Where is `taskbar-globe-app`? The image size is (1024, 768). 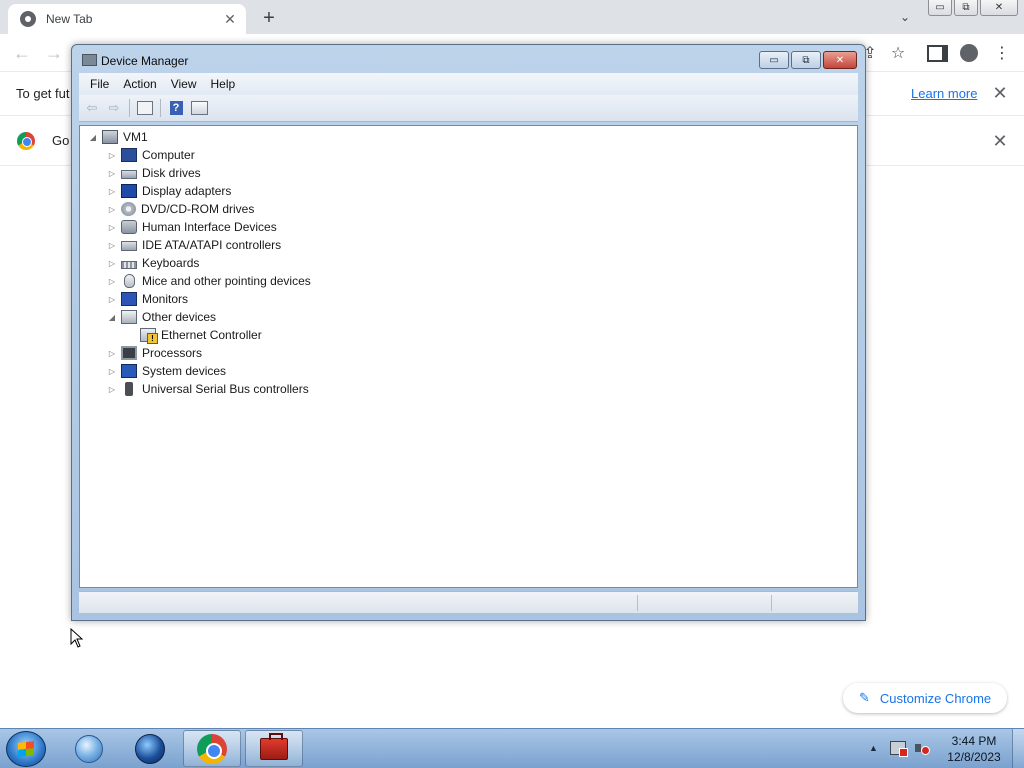 taskbar-globe-app is located at coordinates (150, 748).